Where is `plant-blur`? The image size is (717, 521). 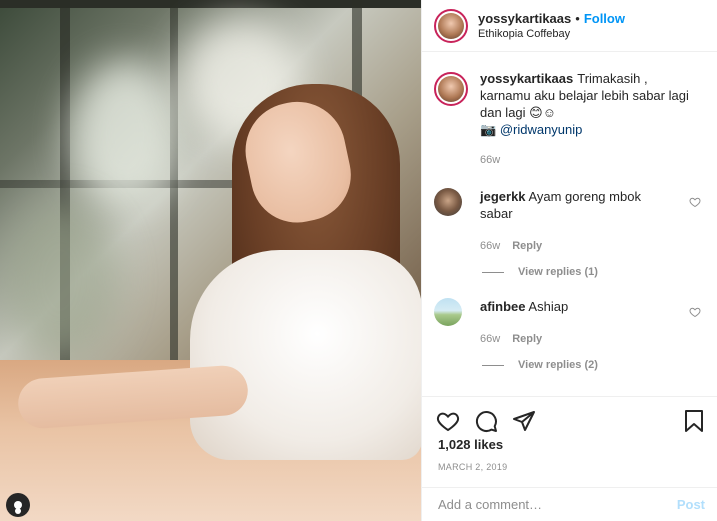 plant-blur is located at coordinates (60, 280).